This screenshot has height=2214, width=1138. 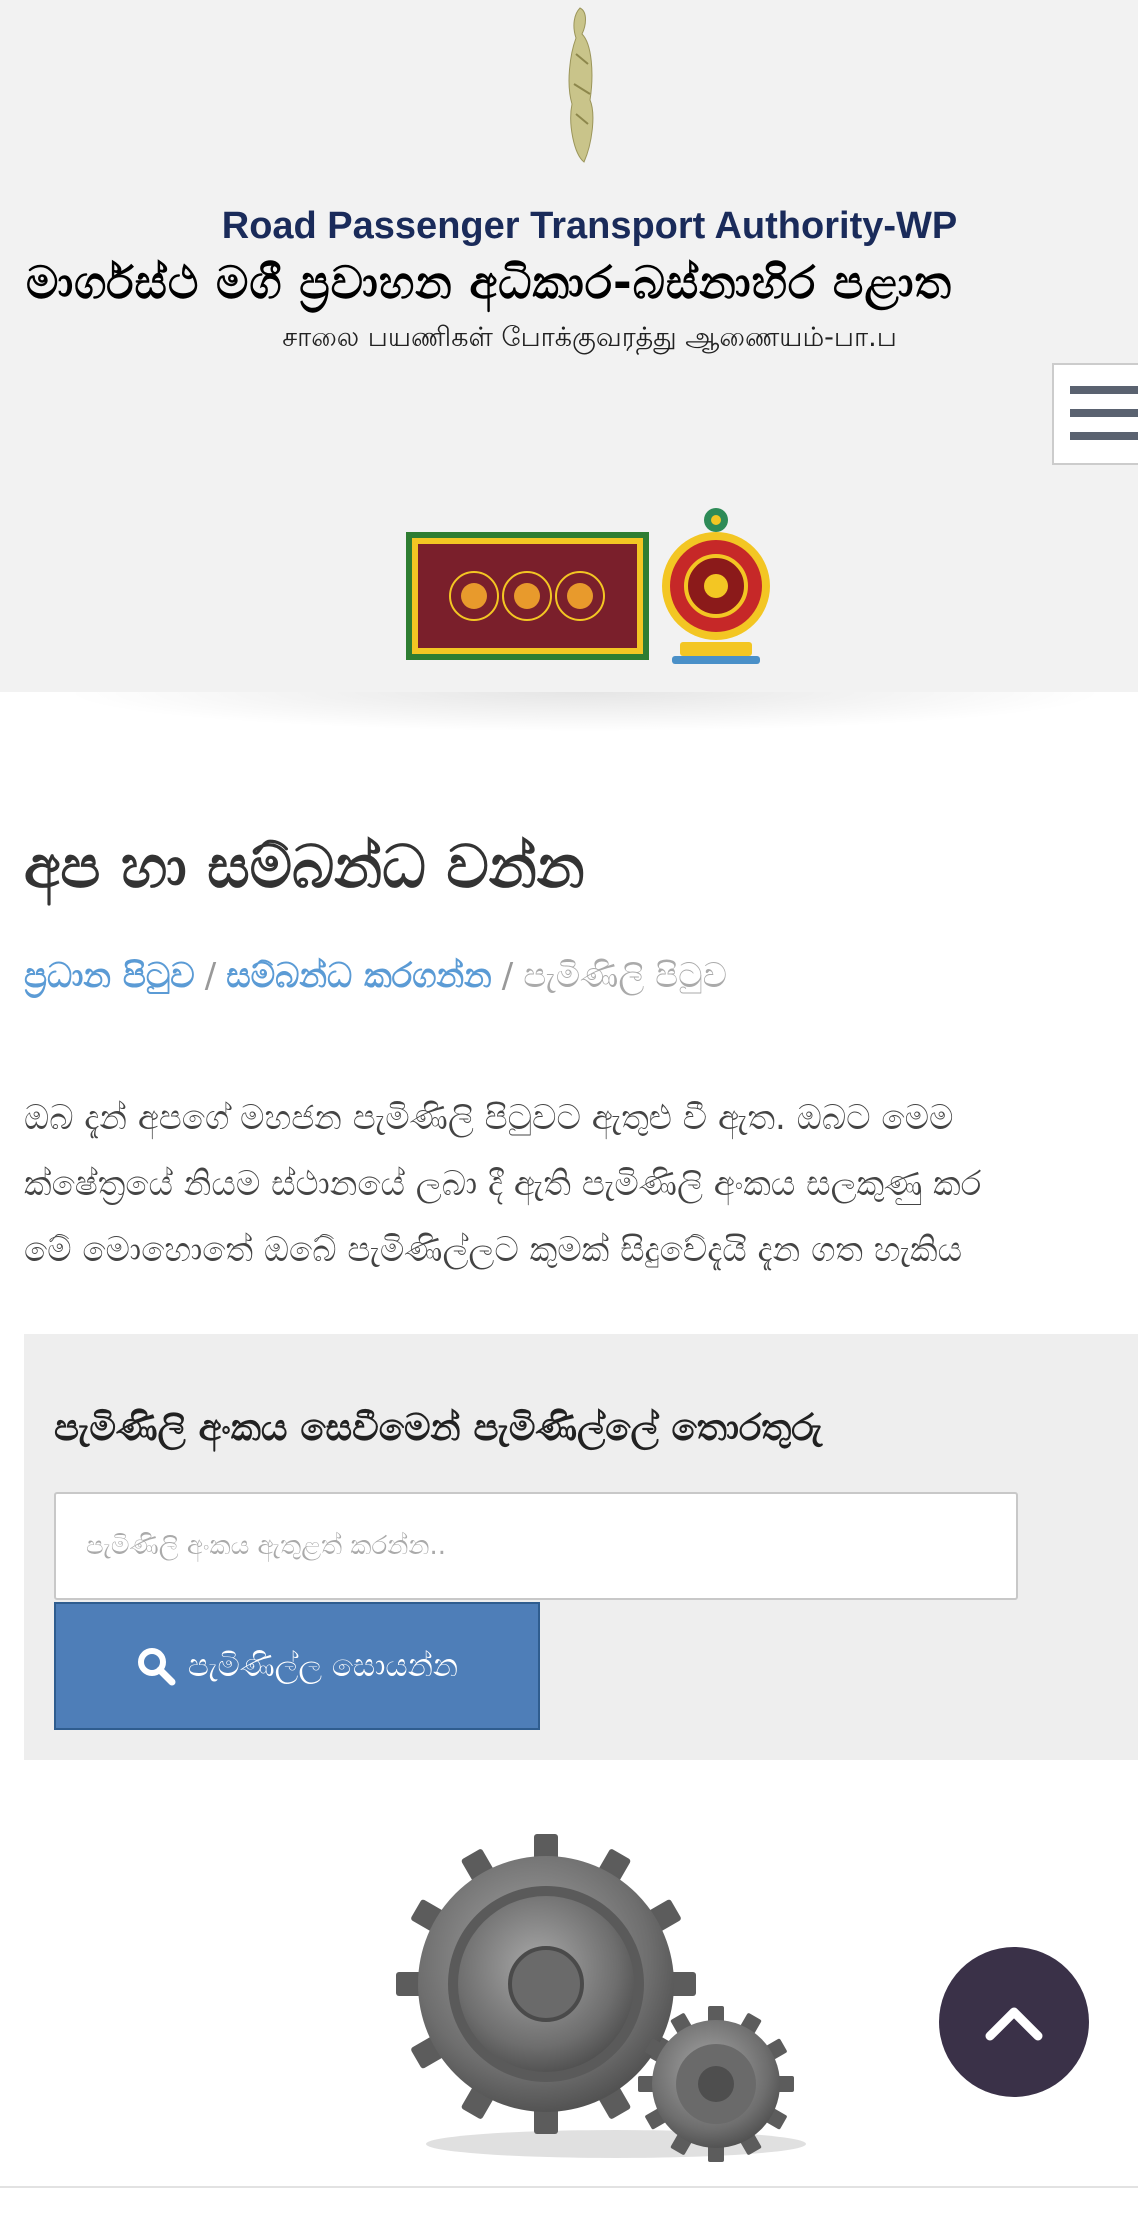 I want to click on scroll-to-top-button, so click(x=1014, y=2022).